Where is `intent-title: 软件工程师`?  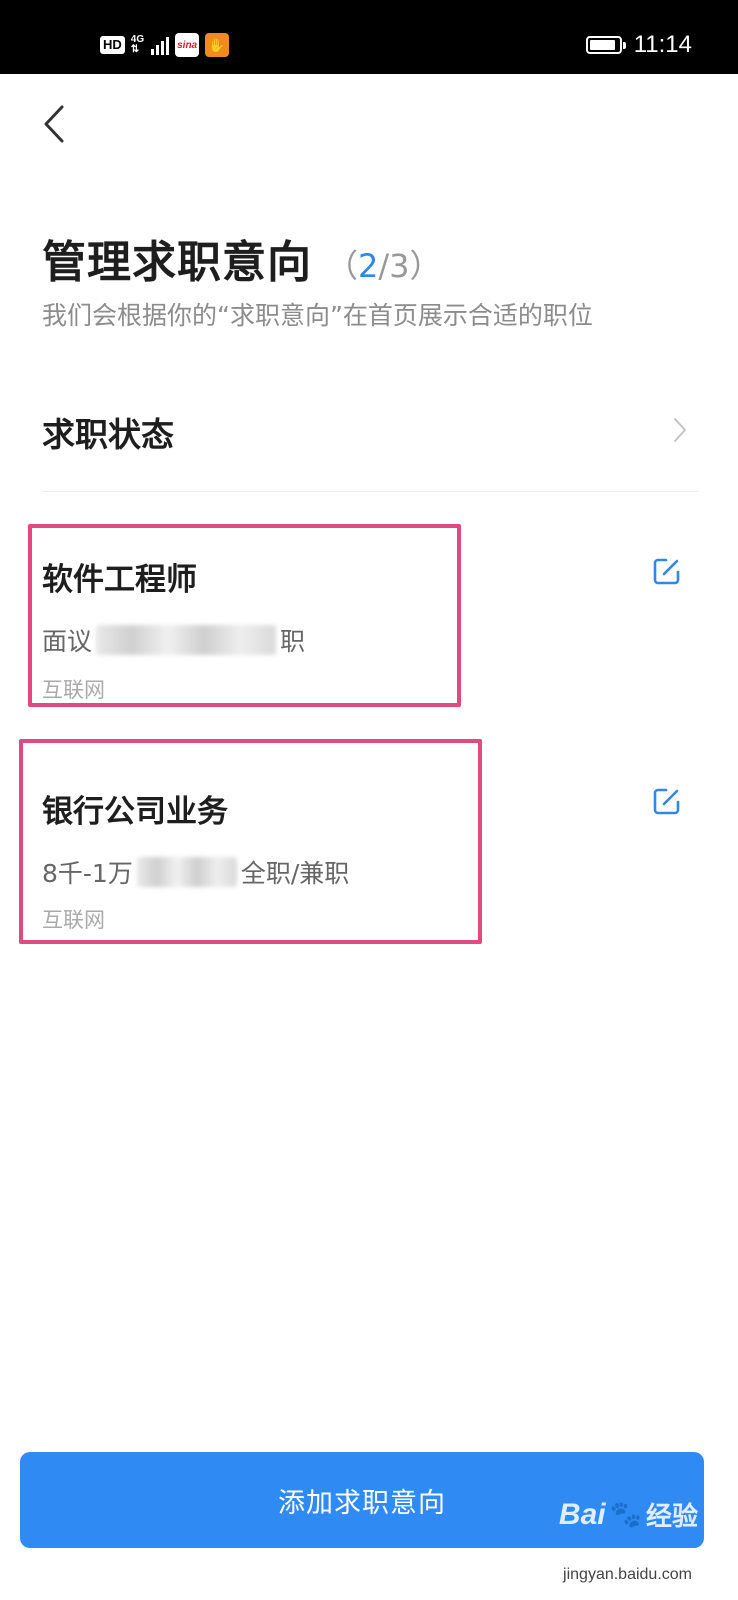
intent-title: 软件工程师 is located at coordinates (119, 580).